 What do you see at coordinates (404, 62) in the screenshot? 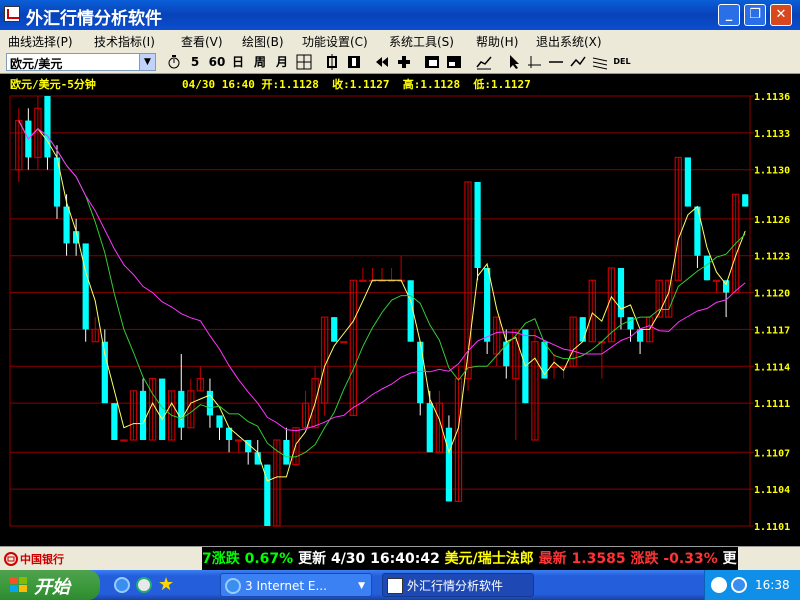
I see `zoom-in-icon` at bounding box center [404, 62].